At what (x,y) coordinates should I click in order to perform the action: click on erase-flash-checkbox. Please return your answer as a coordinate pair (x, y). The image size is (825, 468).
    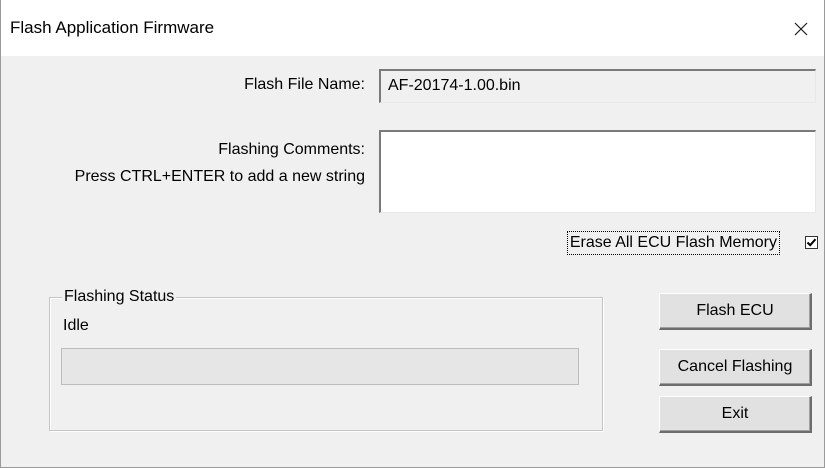
    Looking at the image, I should click on (811, 242).